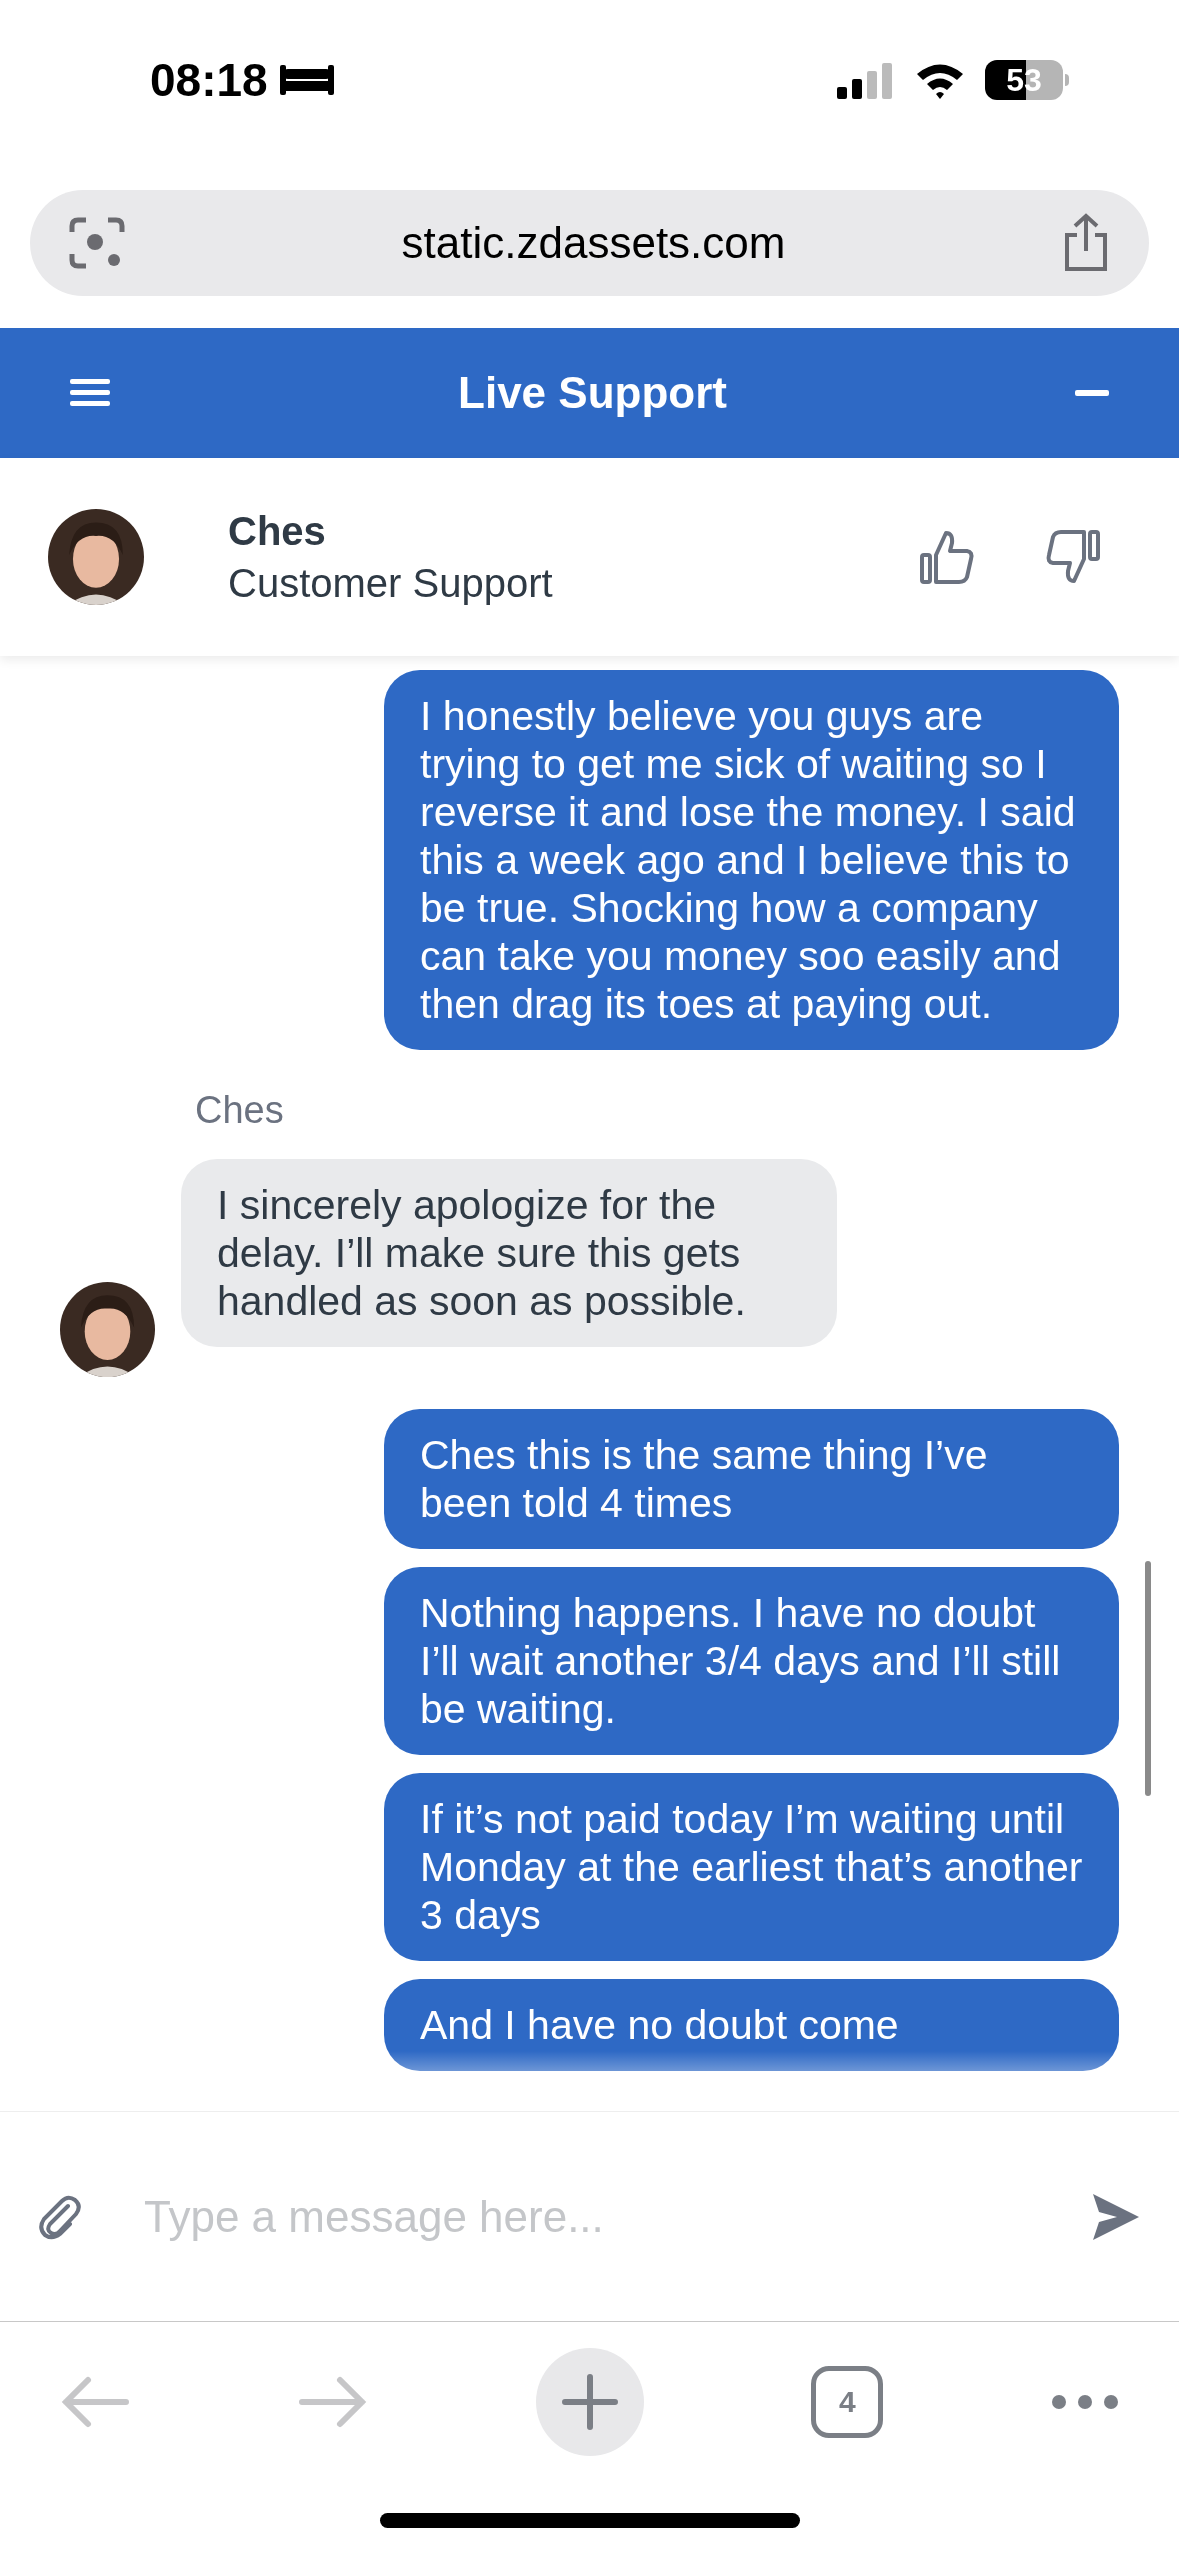 The image size is (1179, 2556). What do you see at coordinates (866, 80) in the screenshot?
I see `signal-icon` at bounding box center [866, 80].